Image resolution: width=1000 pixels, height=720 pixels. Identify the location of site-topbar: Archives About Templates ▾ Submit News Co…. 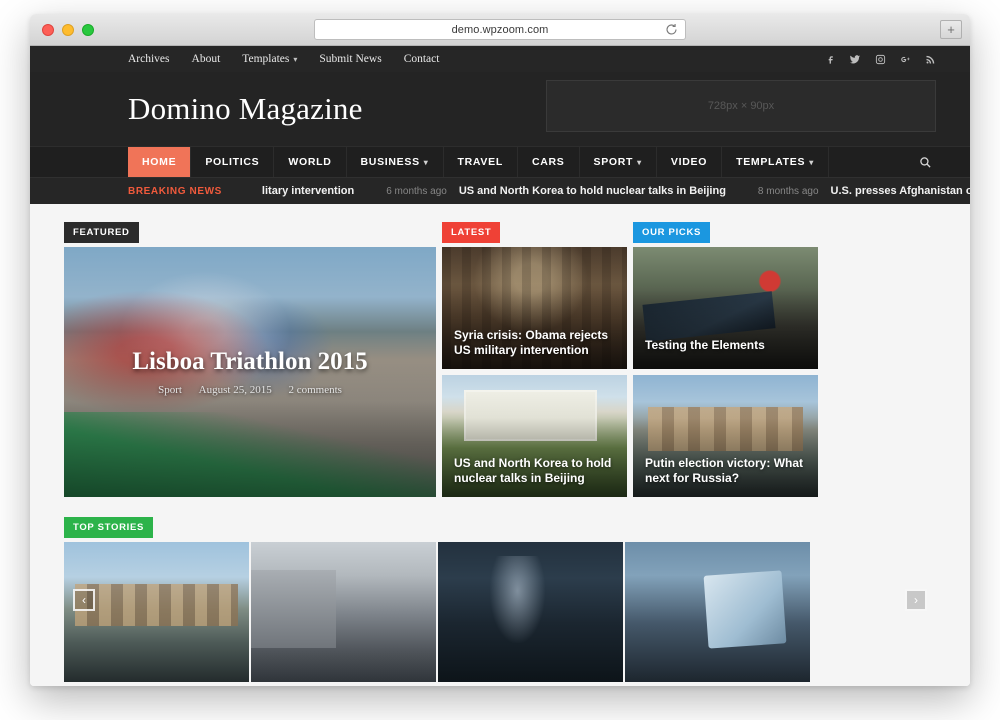
(500, 59).